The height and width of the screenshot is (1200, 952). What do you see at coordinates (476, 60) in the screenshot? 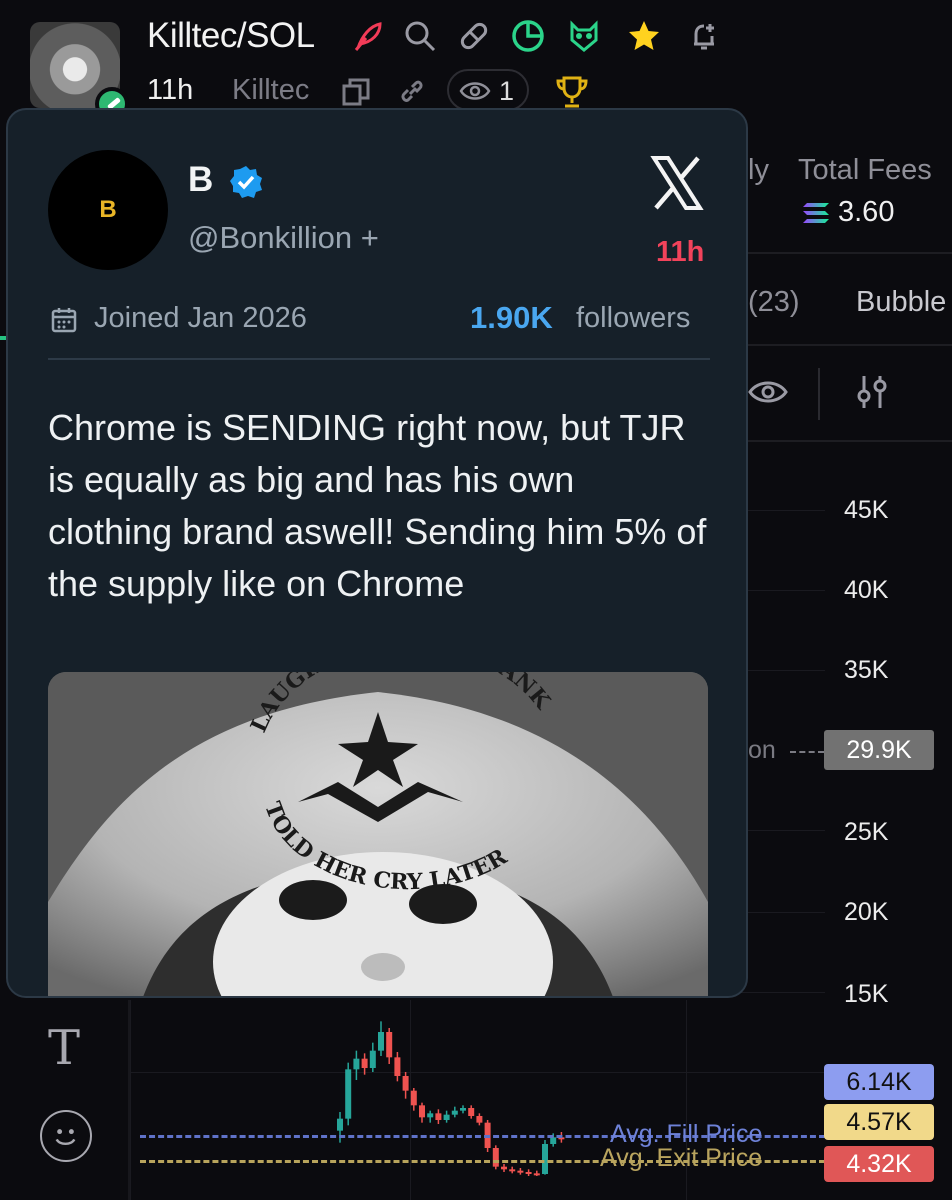
I see `token-header: Killtec/SOL 11h Killtec 1` at bounding box center [476, 60].